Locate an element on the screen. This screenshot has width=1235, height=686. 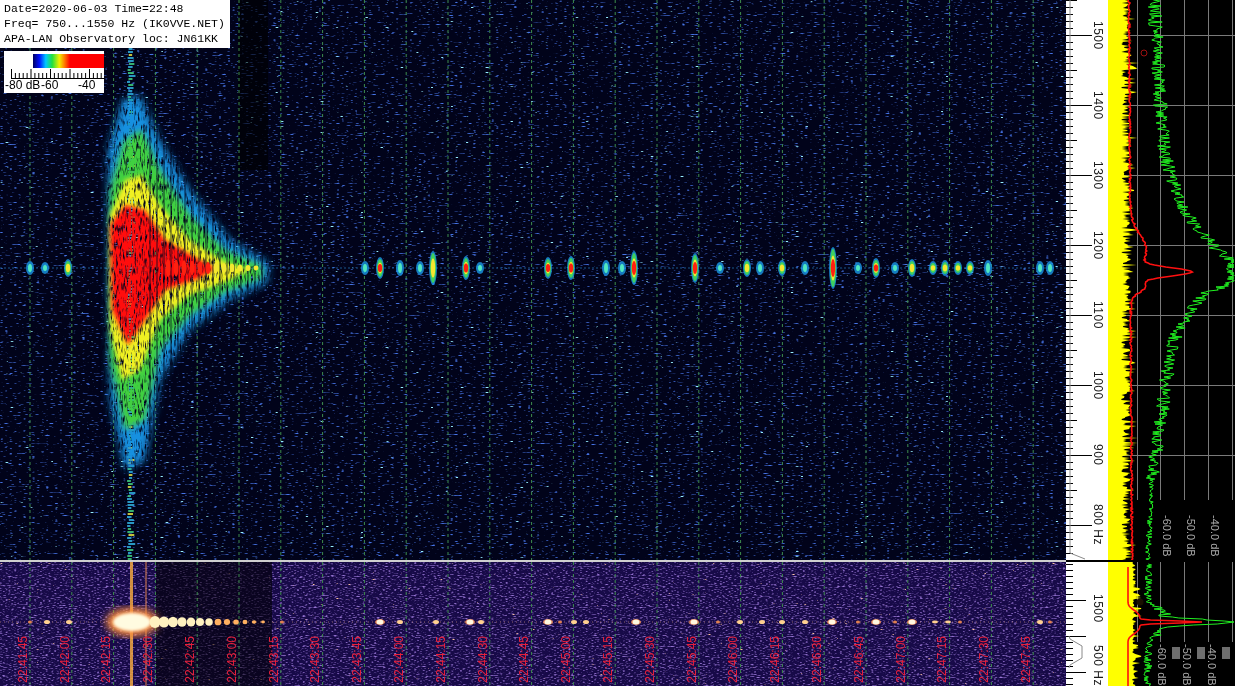
legend-label: -60 is located at coordinates (50, 85).